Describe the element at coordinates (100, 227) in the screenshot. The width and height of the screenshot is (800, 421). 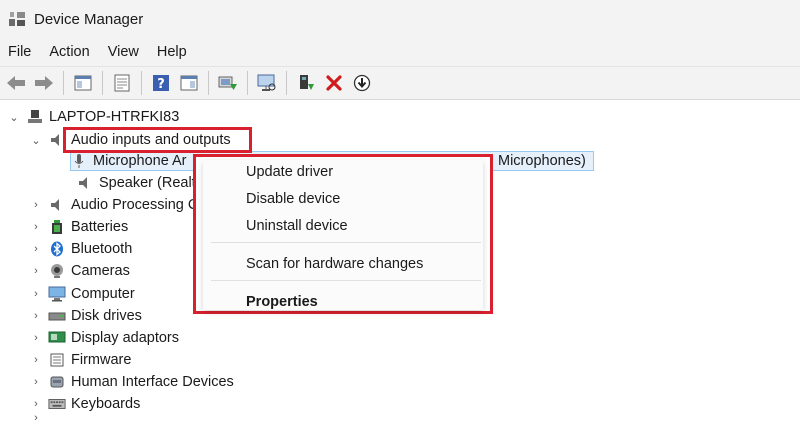
I see `tree-category-label: Batteries` at that location.